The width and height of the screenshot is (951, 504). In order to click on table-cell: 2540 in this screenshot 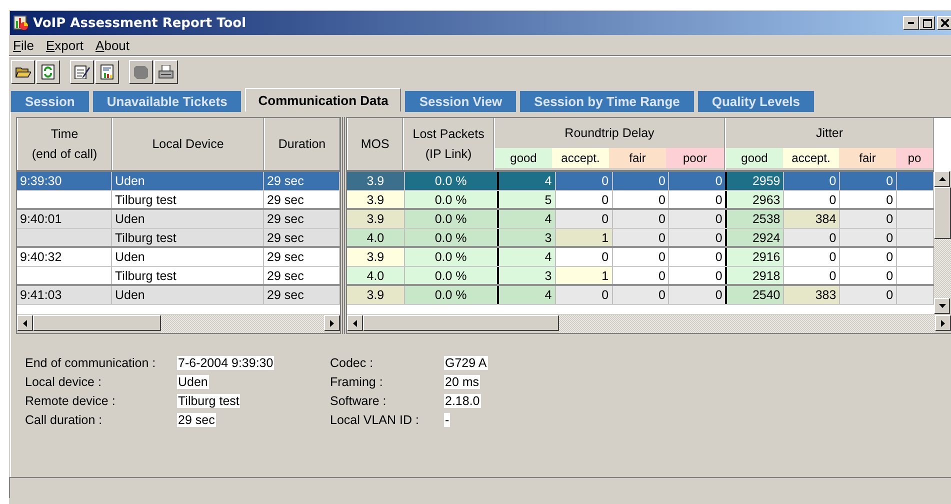, I will do `click(755, 295)`.